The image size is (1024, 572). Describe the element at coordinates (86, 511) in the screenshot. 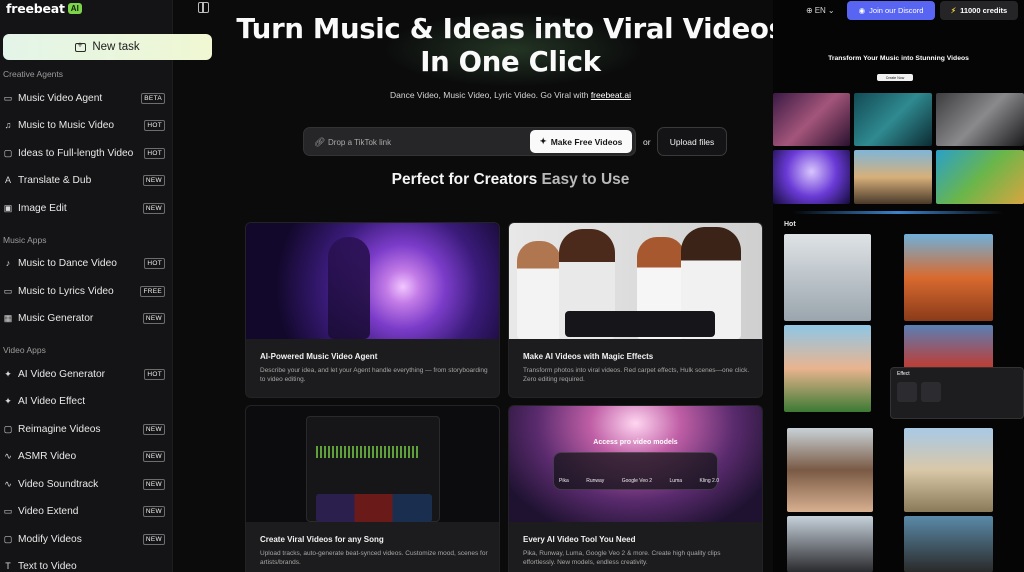

I see `sidebar-item-video-extend: ▭ Video Extend NEW` at that location.